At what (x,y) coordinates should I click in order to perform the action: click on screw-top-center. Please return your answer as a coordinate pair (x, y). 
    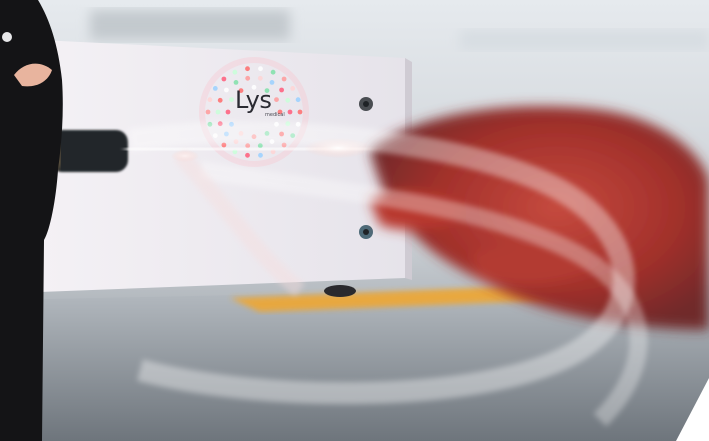
    Looking at the image, I should click on (366, 104).